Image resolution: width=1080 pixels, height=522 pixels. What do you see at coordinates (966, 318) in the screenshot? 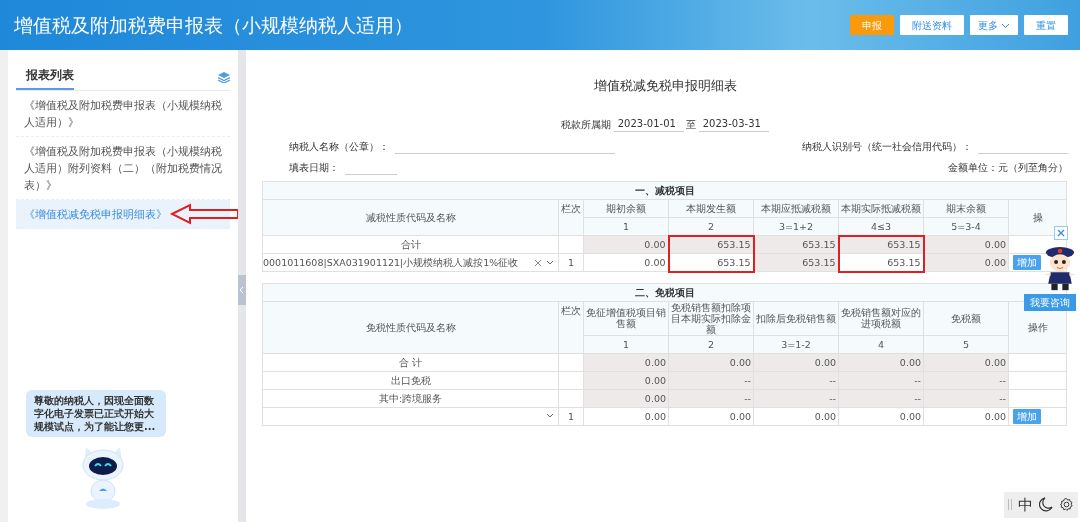
I see `column-header: 免税额` at bounding box center [966, 318].